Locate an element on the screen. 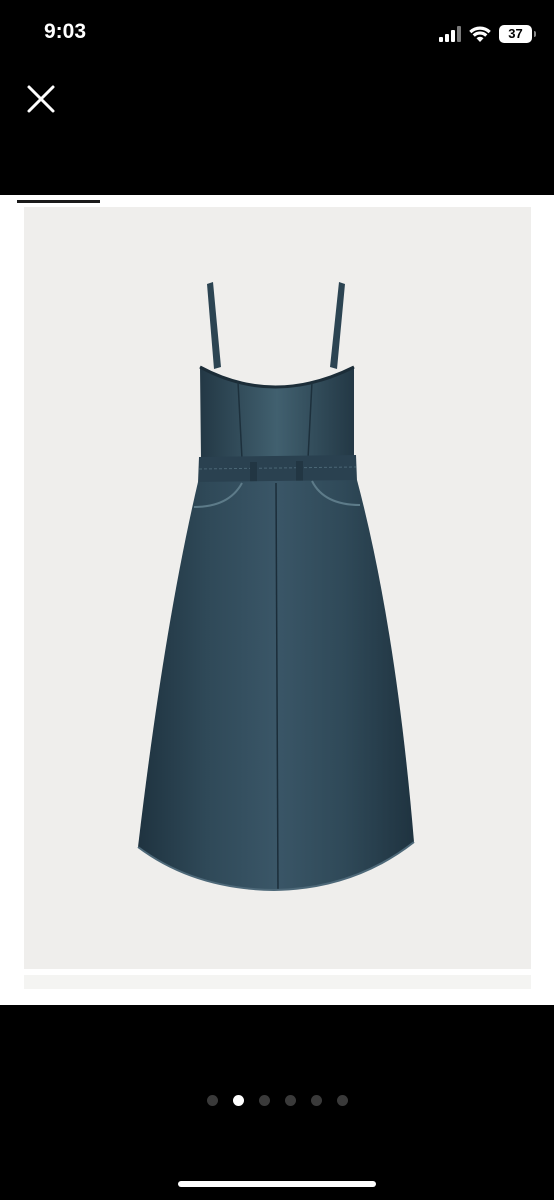 This screenshot has height=1200, width=554. gallery-progress-fill is located at coordinates (59, 201).